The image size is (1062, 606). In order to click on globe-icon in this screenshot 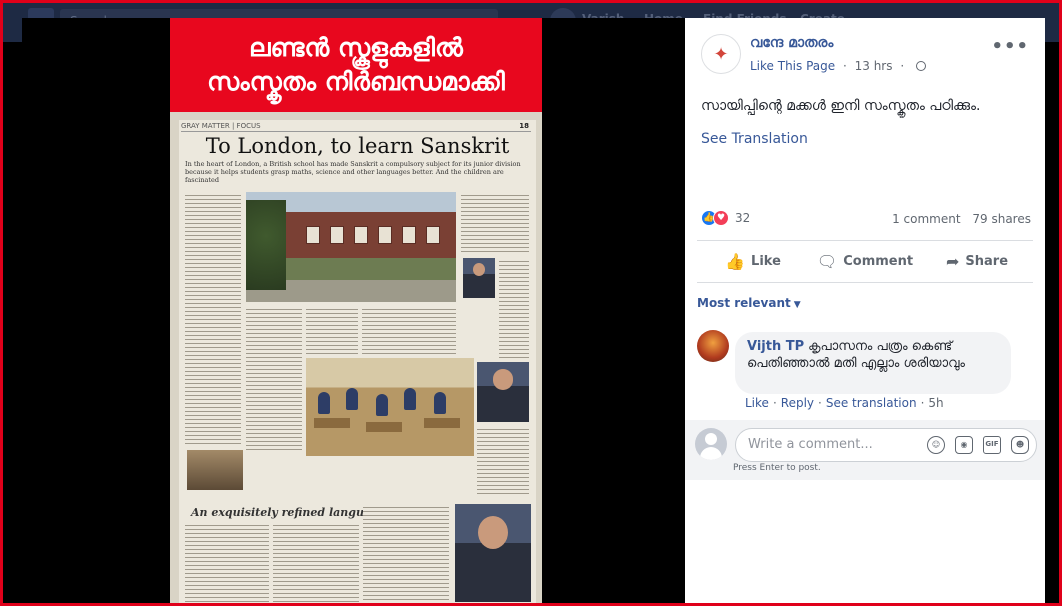, I will do `click(920, 66)`.